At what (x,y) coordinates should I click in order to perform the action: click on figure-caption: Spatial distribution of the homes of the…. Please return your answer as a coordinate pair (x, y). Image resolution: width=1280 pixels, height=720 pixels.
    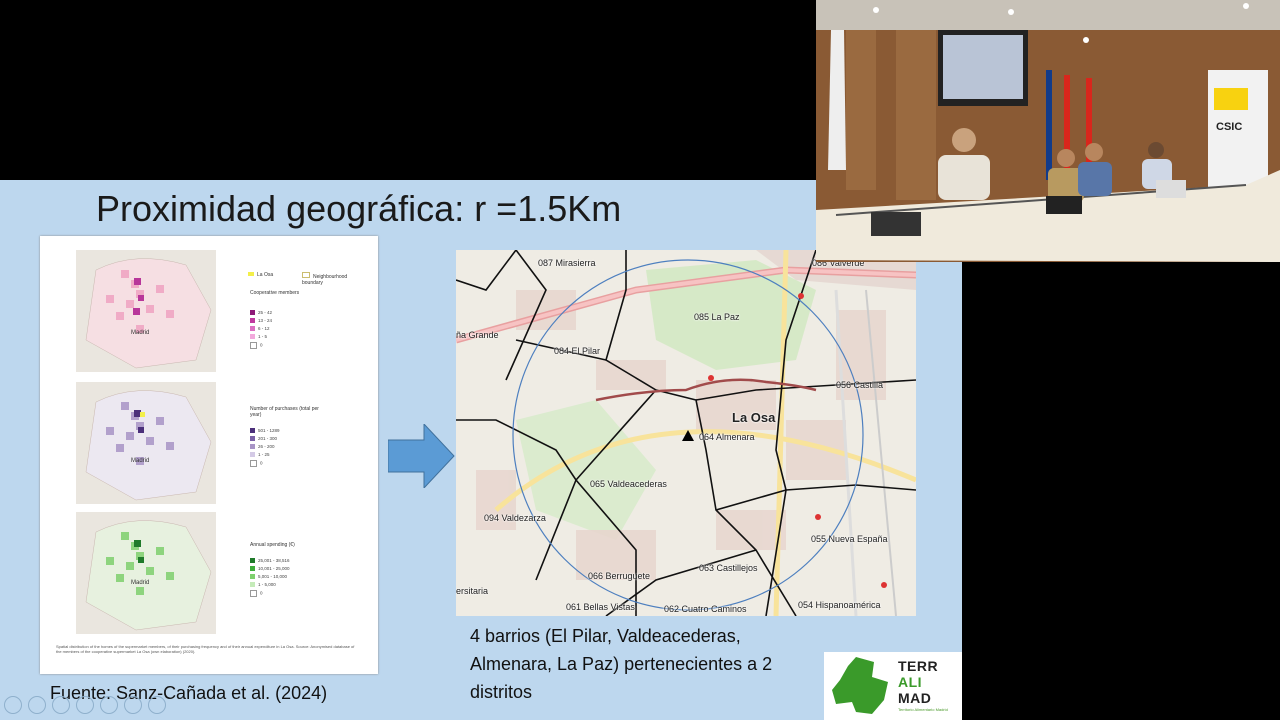
    Looking at the image, I should click on (205, 649).